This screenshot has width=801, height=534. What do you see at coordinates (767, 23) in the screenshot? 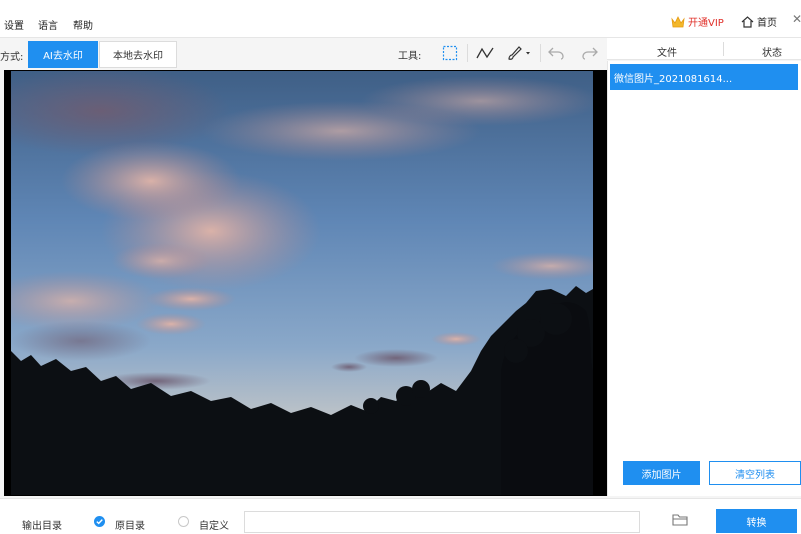
I see `home-label: 首页` at bounding box center [767, 23].